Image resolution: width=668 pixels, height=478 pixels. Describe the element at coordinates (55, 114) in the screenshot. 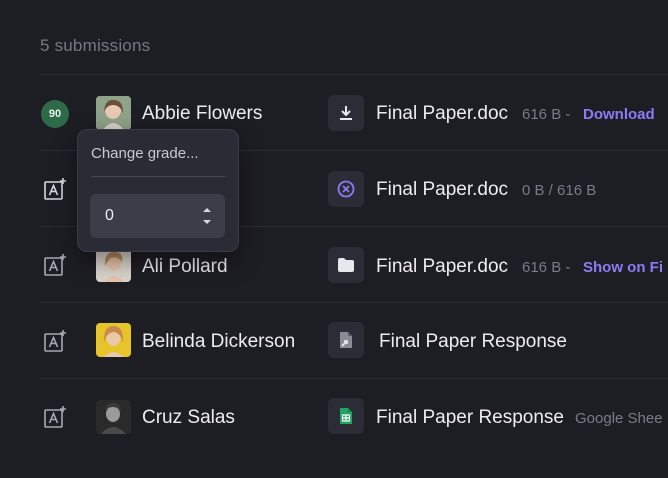

I see `grade-badge: 90` at that location.